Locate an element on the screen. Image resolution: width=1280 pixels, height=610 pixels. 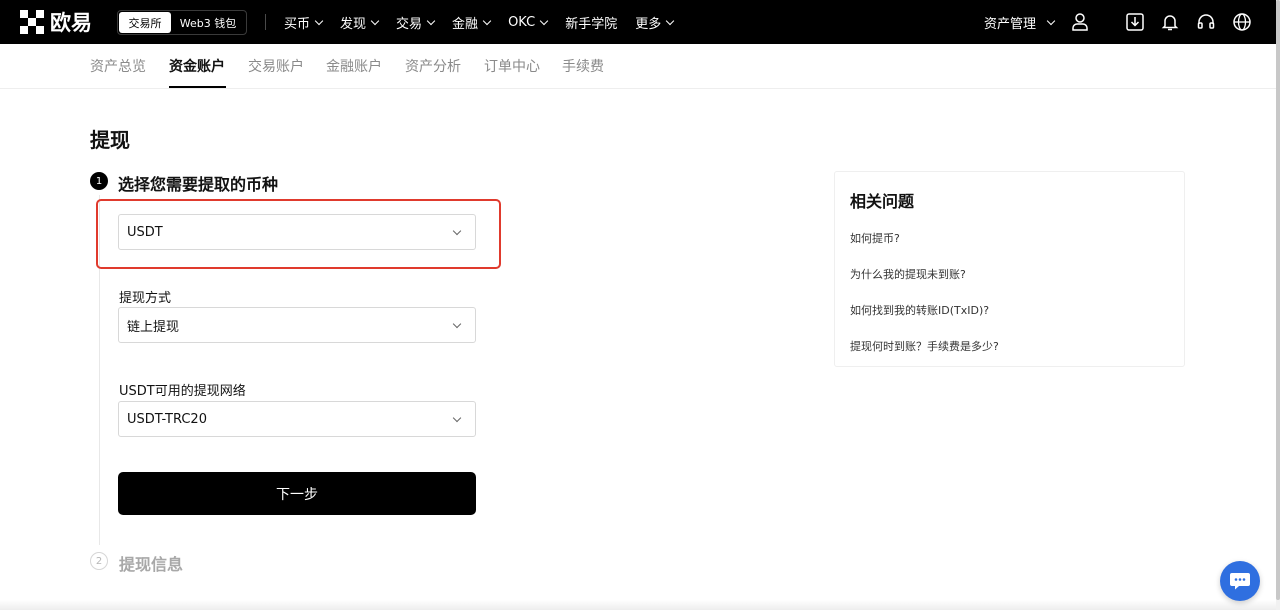
mode-toggle: 交易所 Web3 钱包 is located at coordinates (182, 22).